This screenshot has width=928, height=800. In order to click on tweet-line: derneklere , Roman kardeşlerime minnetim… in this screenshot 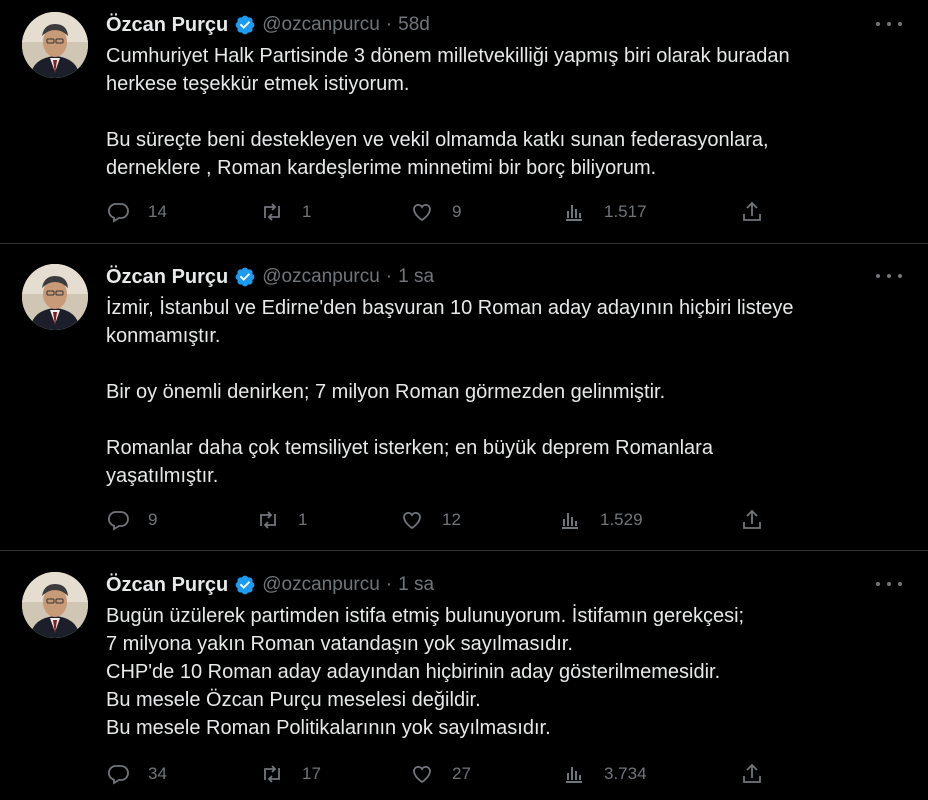, I will do `click(381, 168)`.